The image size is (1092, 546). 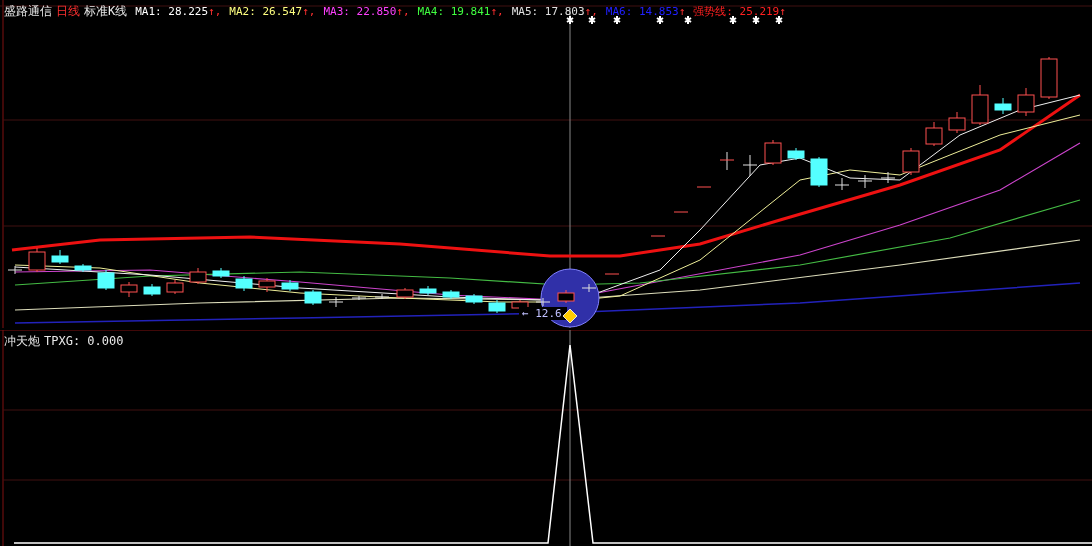 What do you see at coordinates (68, 11) in the screenshot?
I see `period-label: 日线` at bounding box center [68, 11].